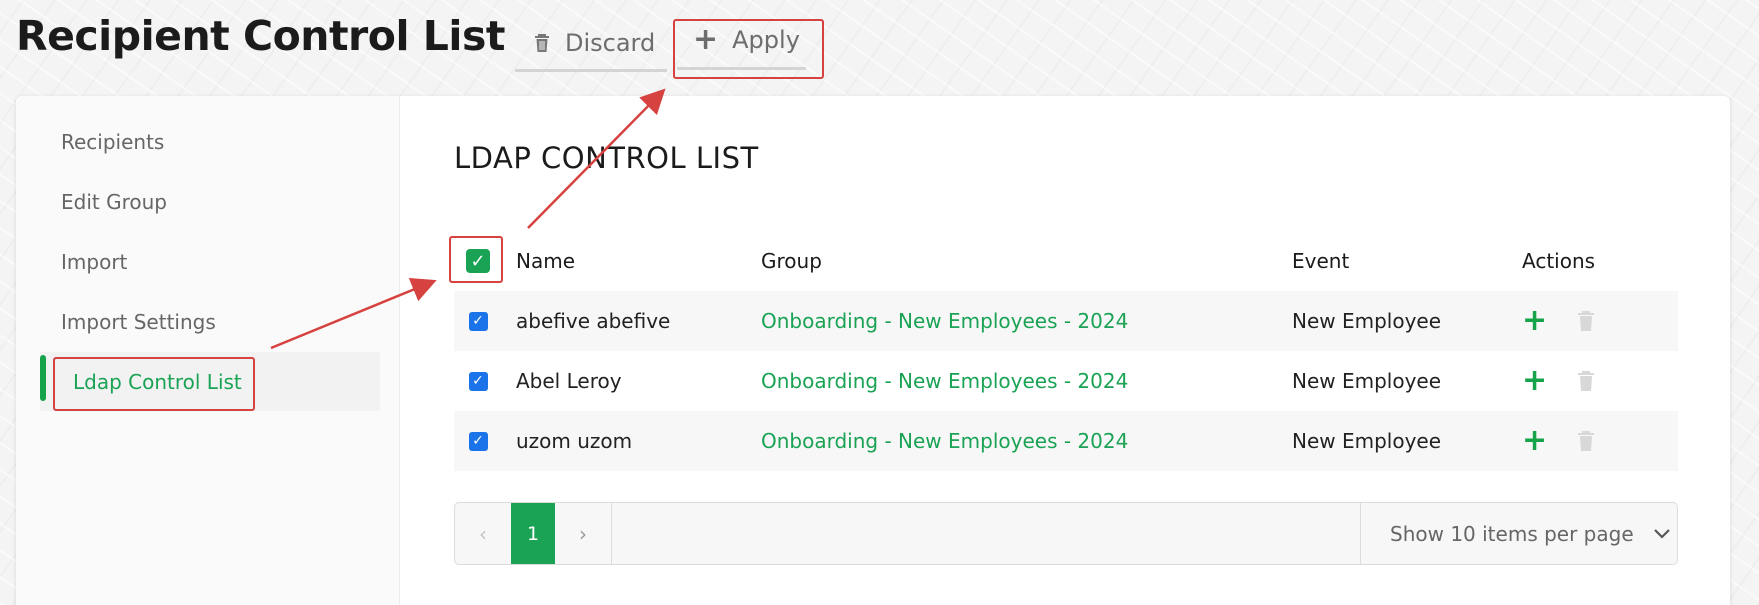 The height and width of the screenshot is (605, 1759). I want to click on row-name: Abel Leroy, so click(569, 381).